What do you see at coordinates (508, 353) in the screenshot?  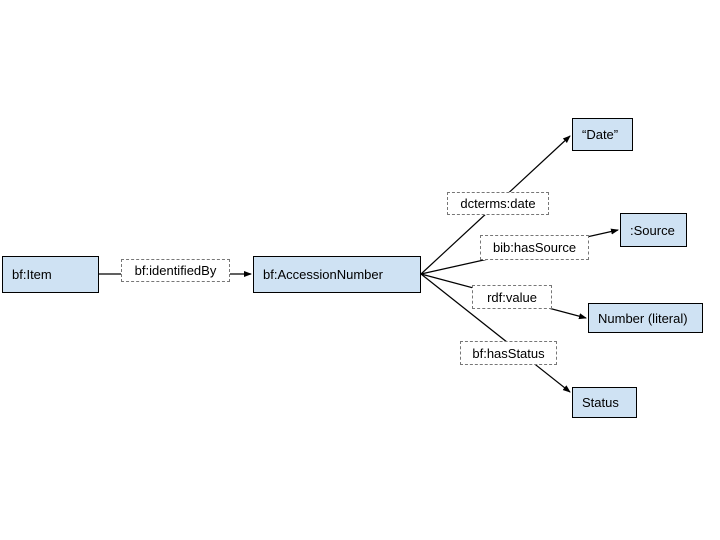 I see `edge-label-has-status: bf:hasStatus` at bounding box center [508, 353].